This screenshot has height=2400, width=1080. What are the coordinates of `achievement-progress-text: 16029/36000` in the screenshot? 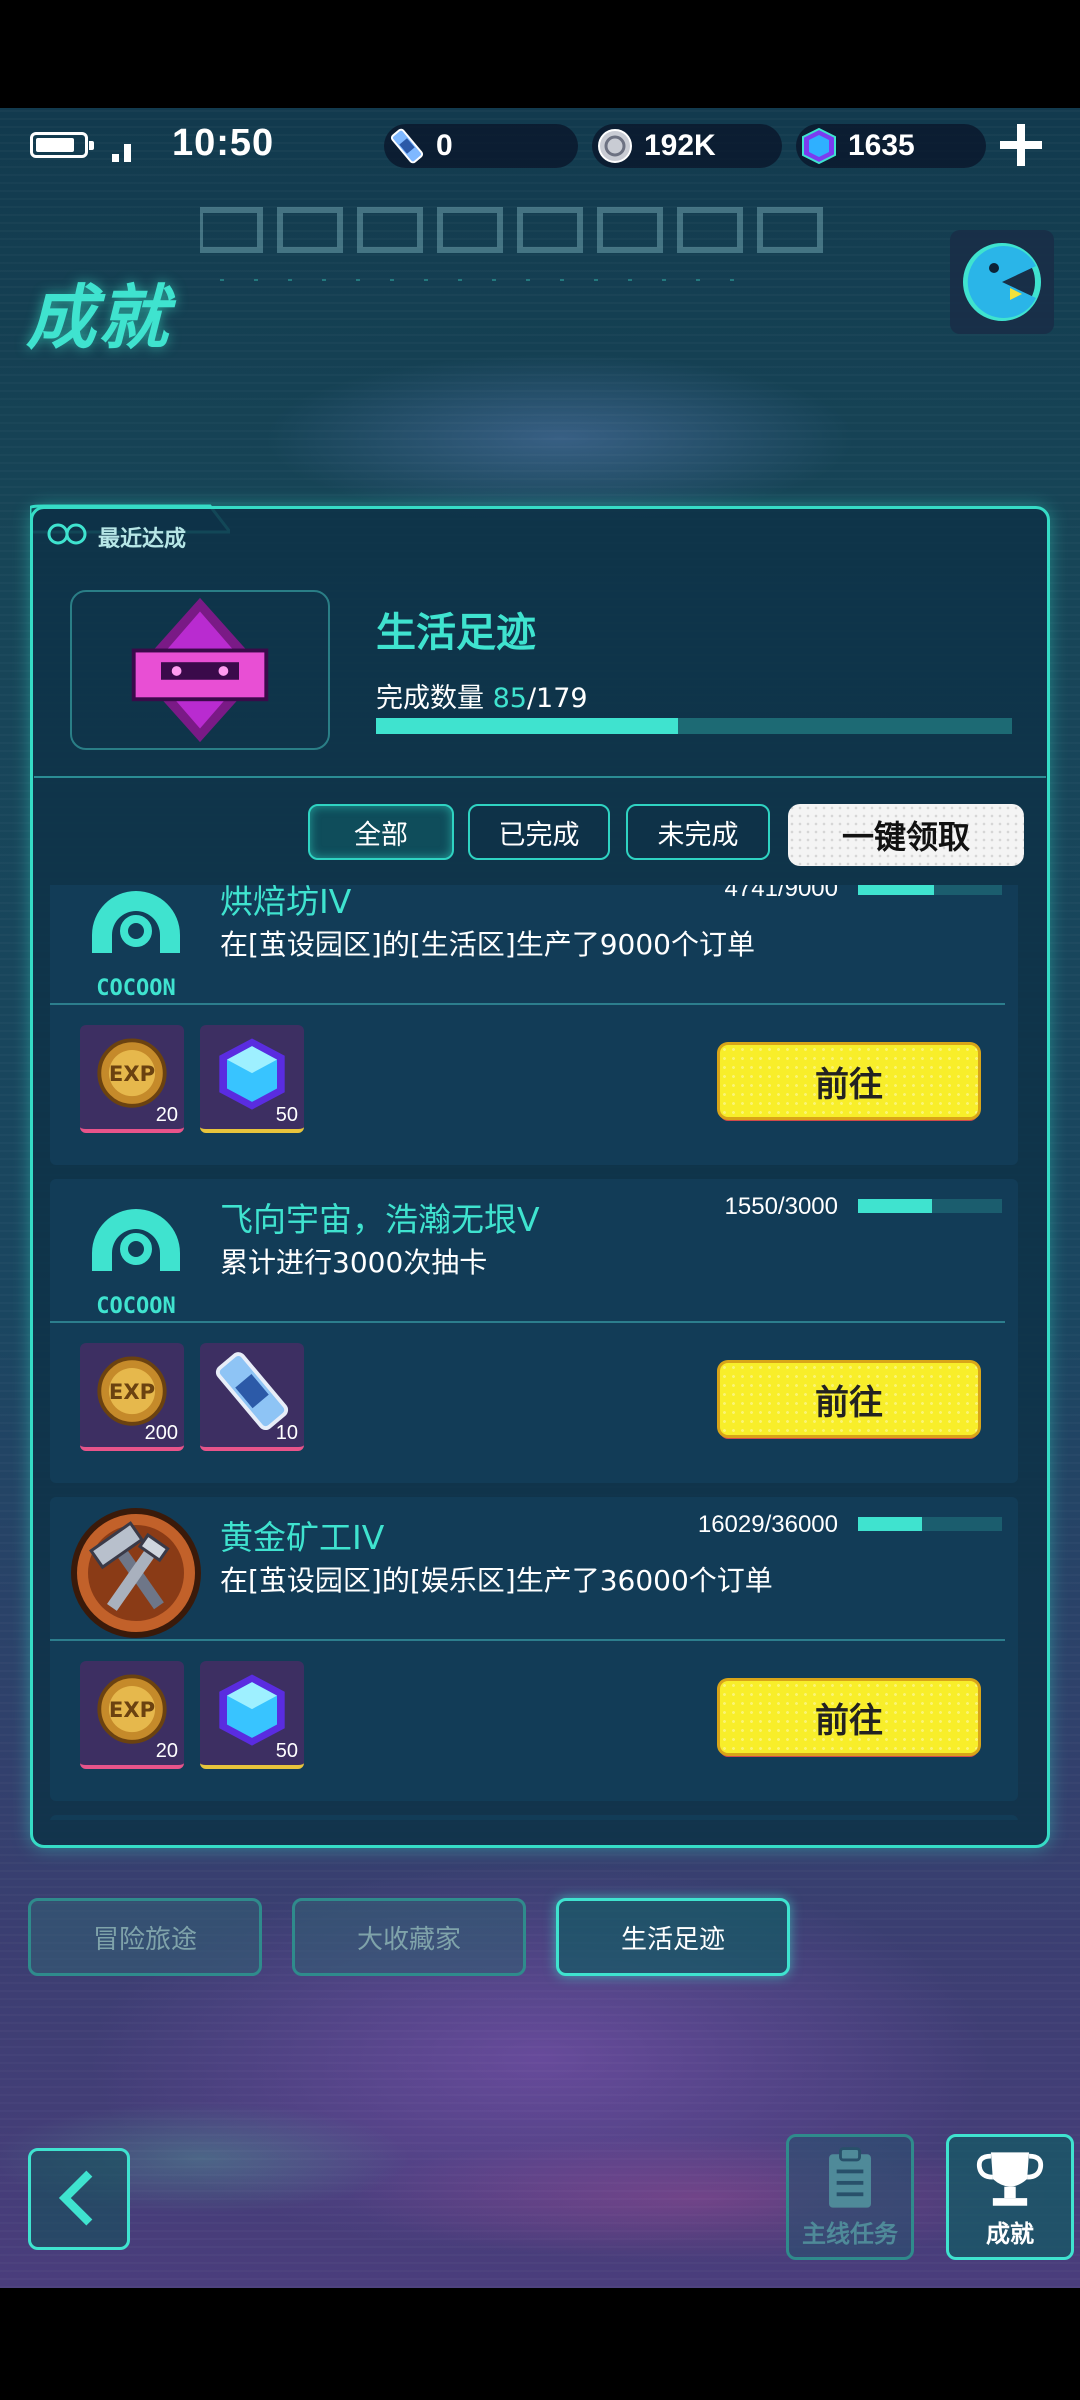 It's located at (767, 1524).